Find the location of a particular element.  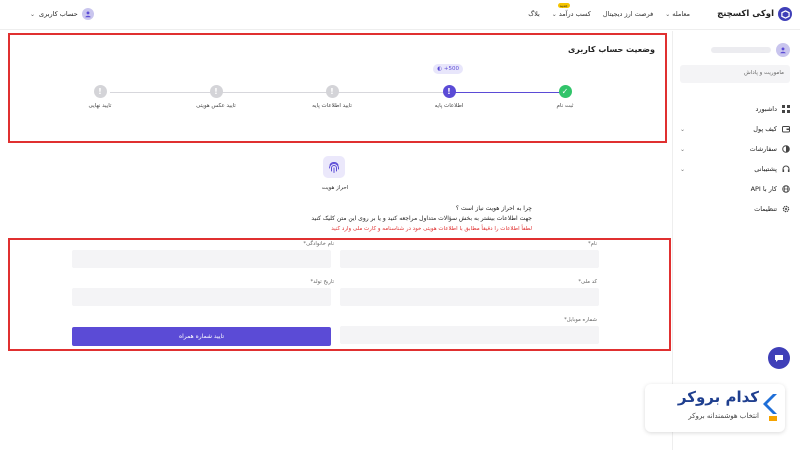

step-label: تایید نهایی is located at coordinates (100, 106).